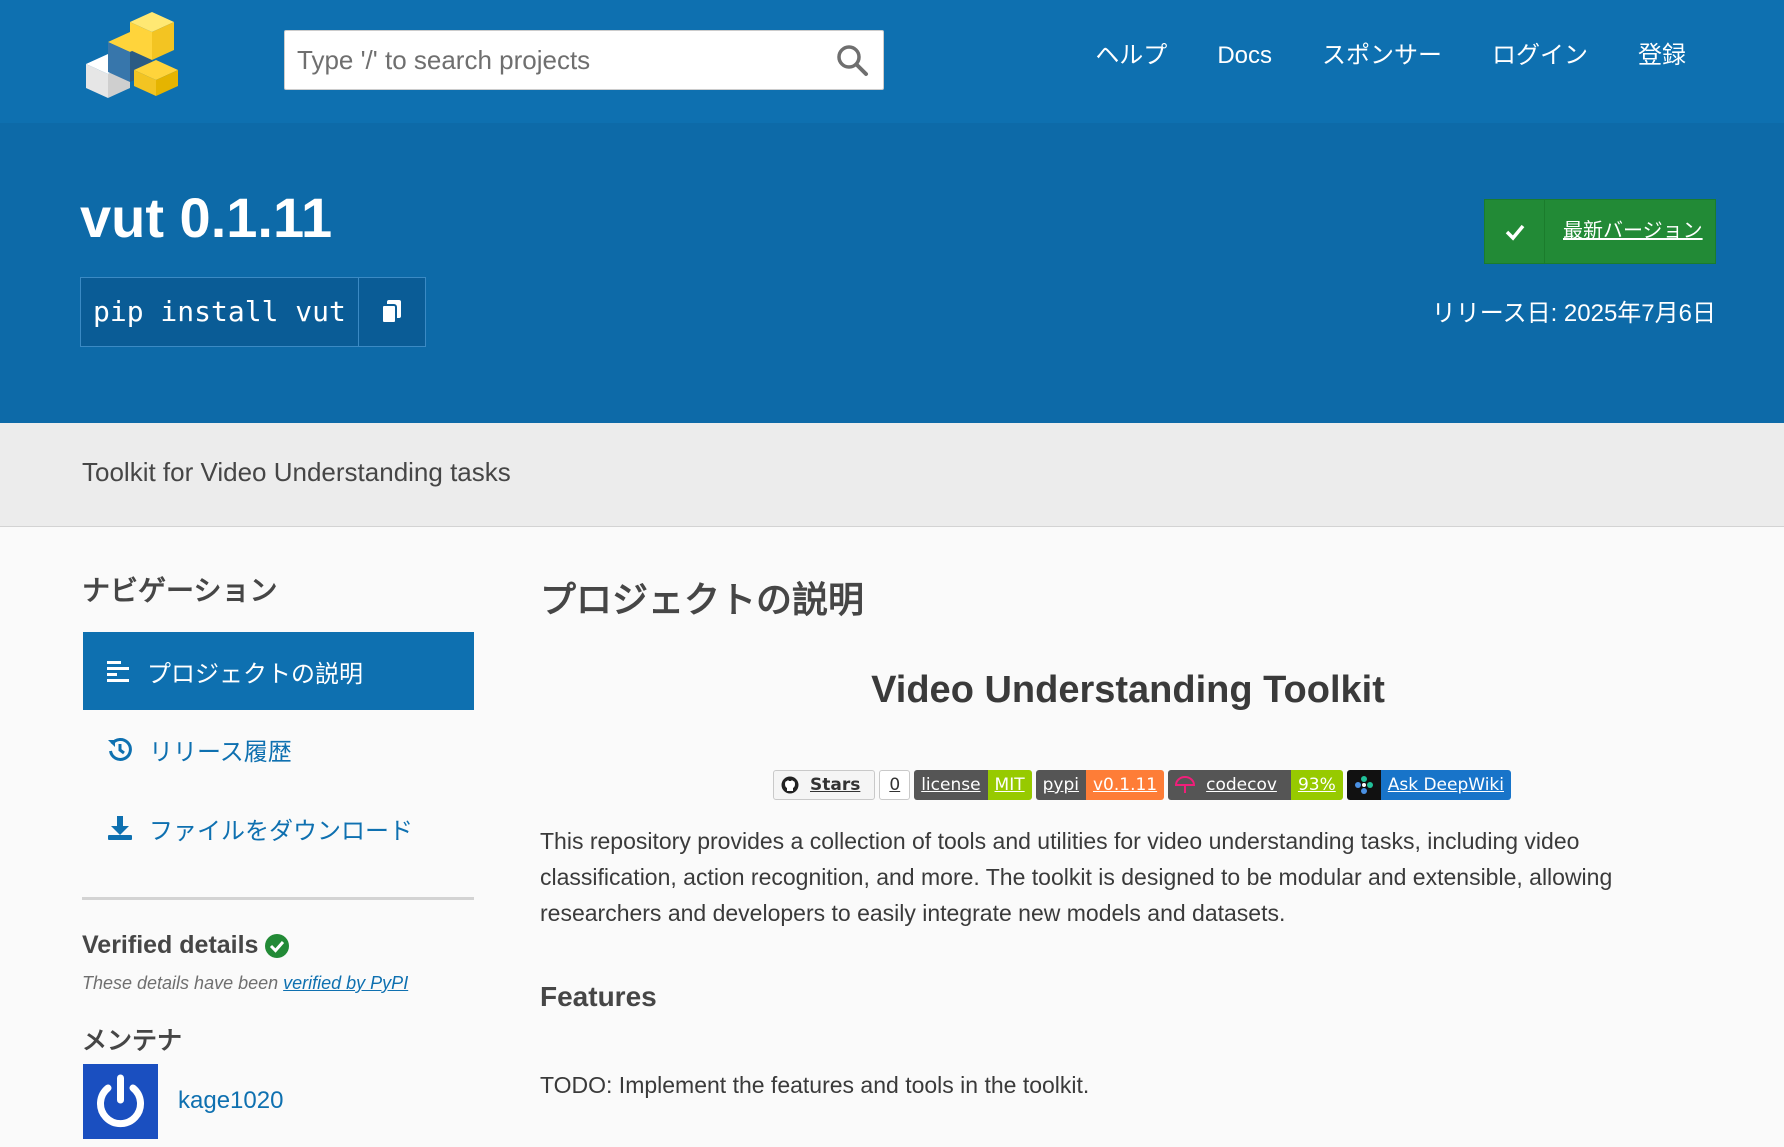 The image size is (1784, 1147). I want to click on readme-title: Video Understanding Toolkit, so click(1128, 690).